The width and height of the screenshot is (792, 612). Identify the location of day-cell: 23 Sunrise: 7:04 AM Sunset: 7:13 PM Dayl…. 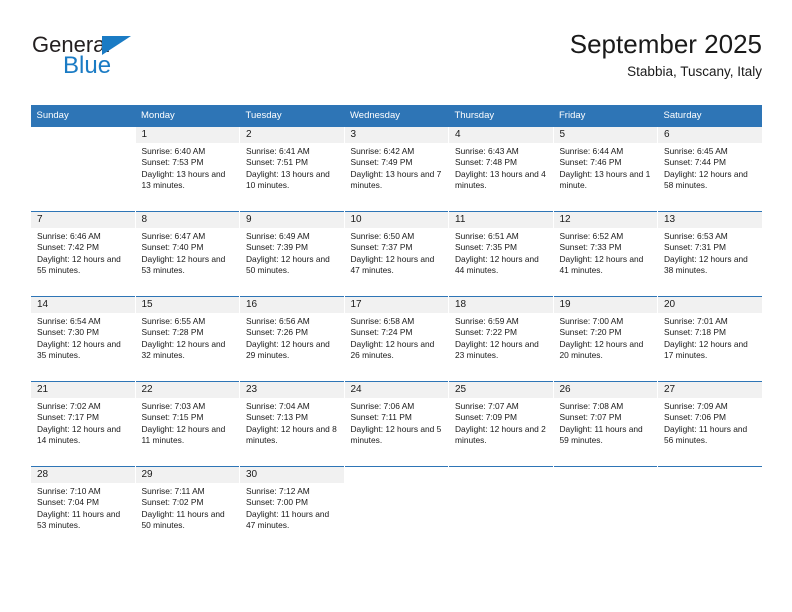
(291, 424).